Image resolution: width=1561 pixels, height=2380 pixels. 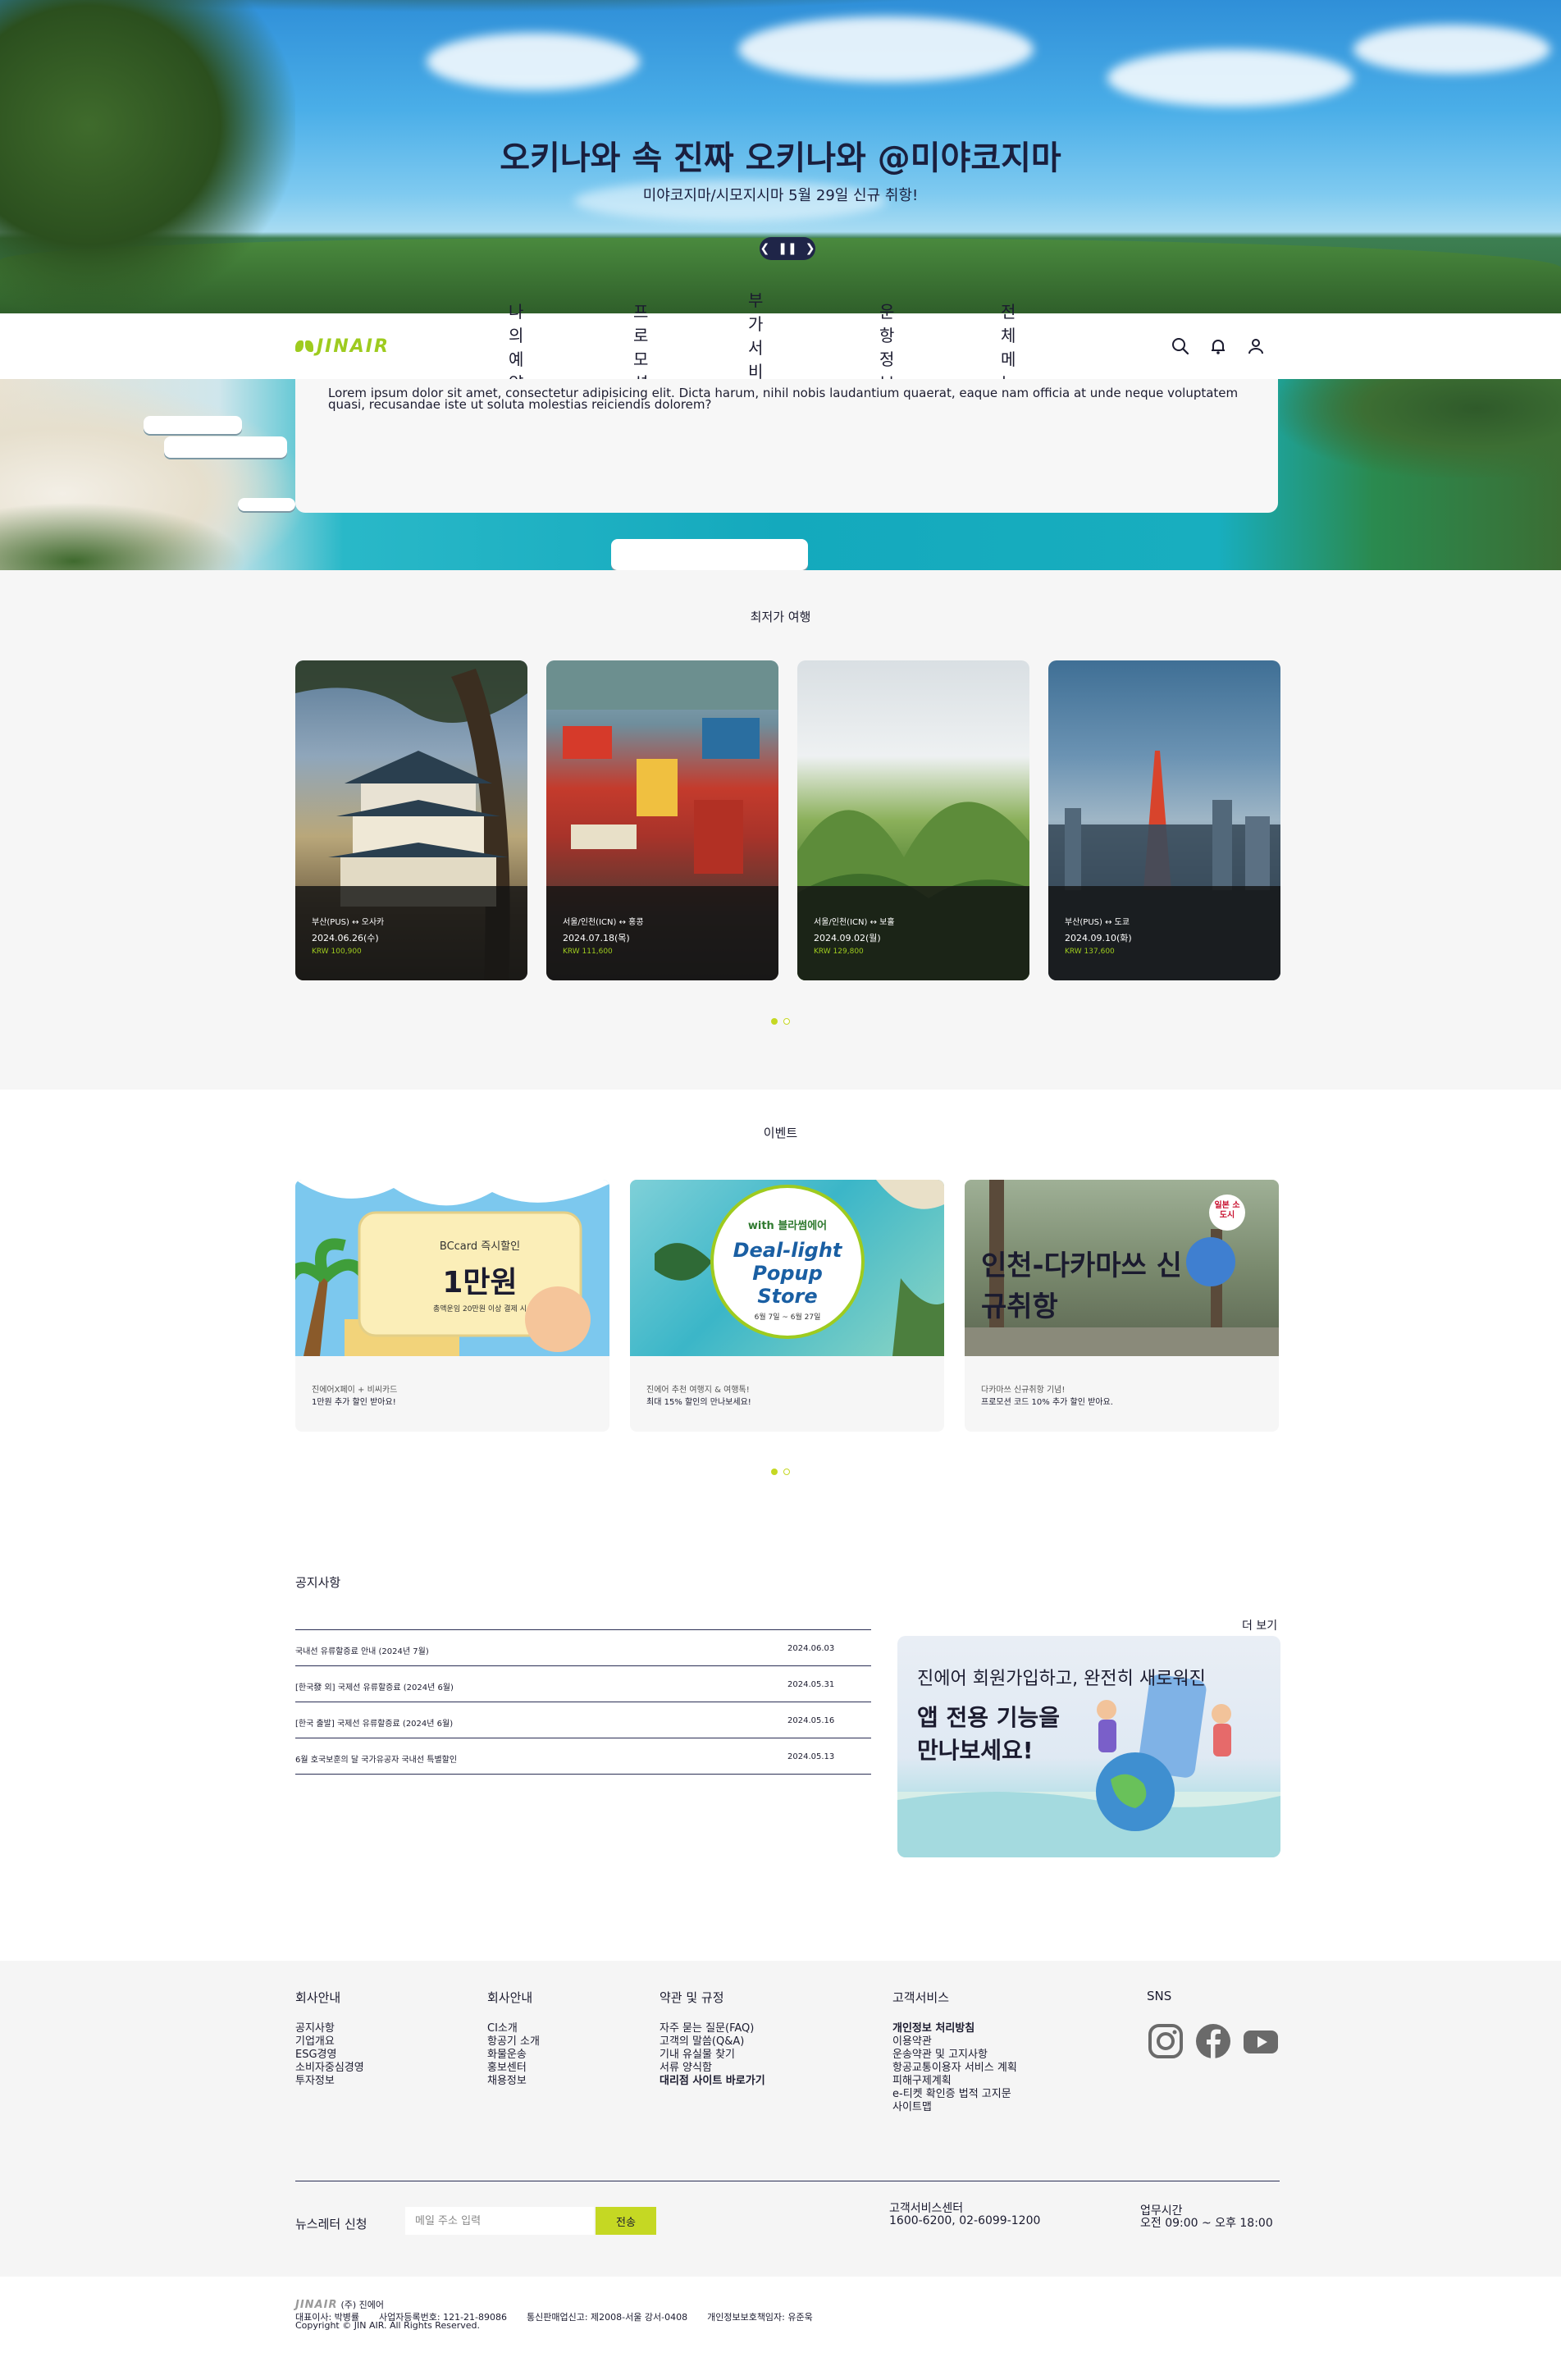 I want to click on footer-link: 서류 양식함, so click(x=712, y=2068).